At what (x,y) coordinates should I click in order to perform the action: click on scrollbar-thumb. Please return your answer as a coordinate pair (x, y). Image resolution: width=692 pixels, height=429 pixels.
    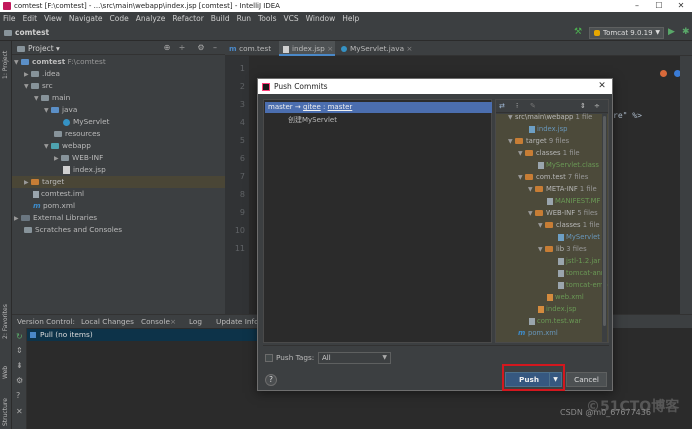
    Looking at the image, I should click on (604, 221).